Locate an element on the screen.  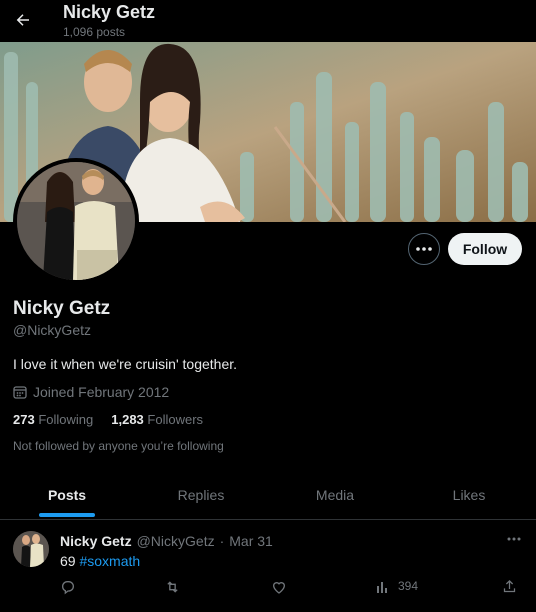
reply-icon is located at coordinates (68, 588).